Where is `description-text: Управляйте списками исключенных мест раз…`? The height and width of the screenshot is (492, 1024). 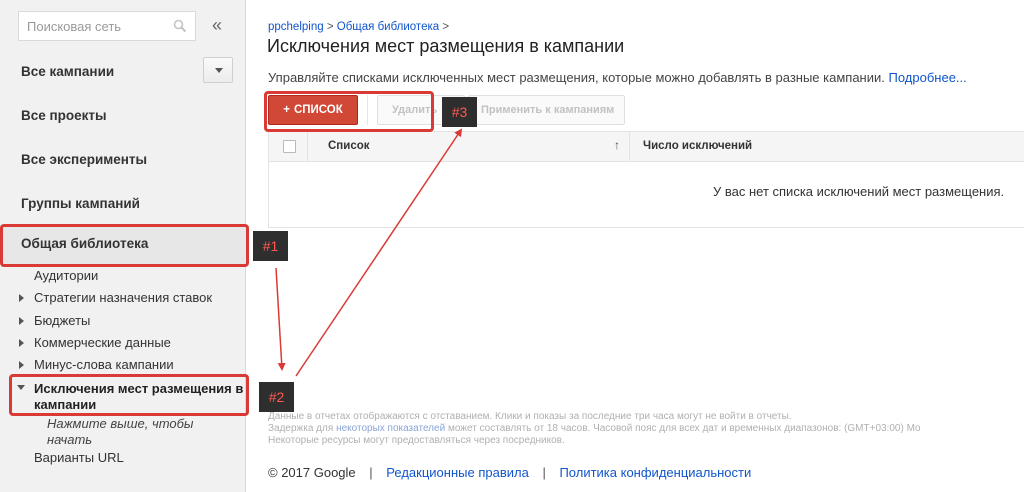
description-text: Управляйте списками исключенных мест раз… is located at coordinates (576, 77).